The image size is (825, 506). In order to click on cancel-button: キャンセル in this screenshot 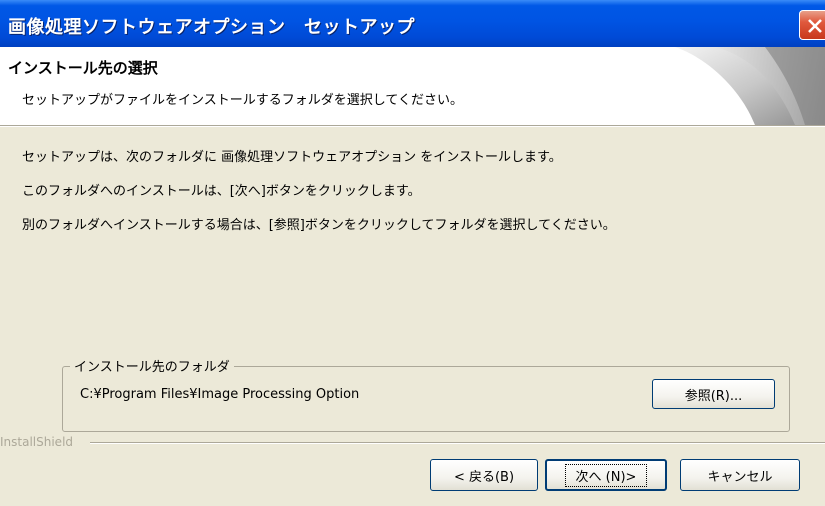, I will do `click(740, 475)`.